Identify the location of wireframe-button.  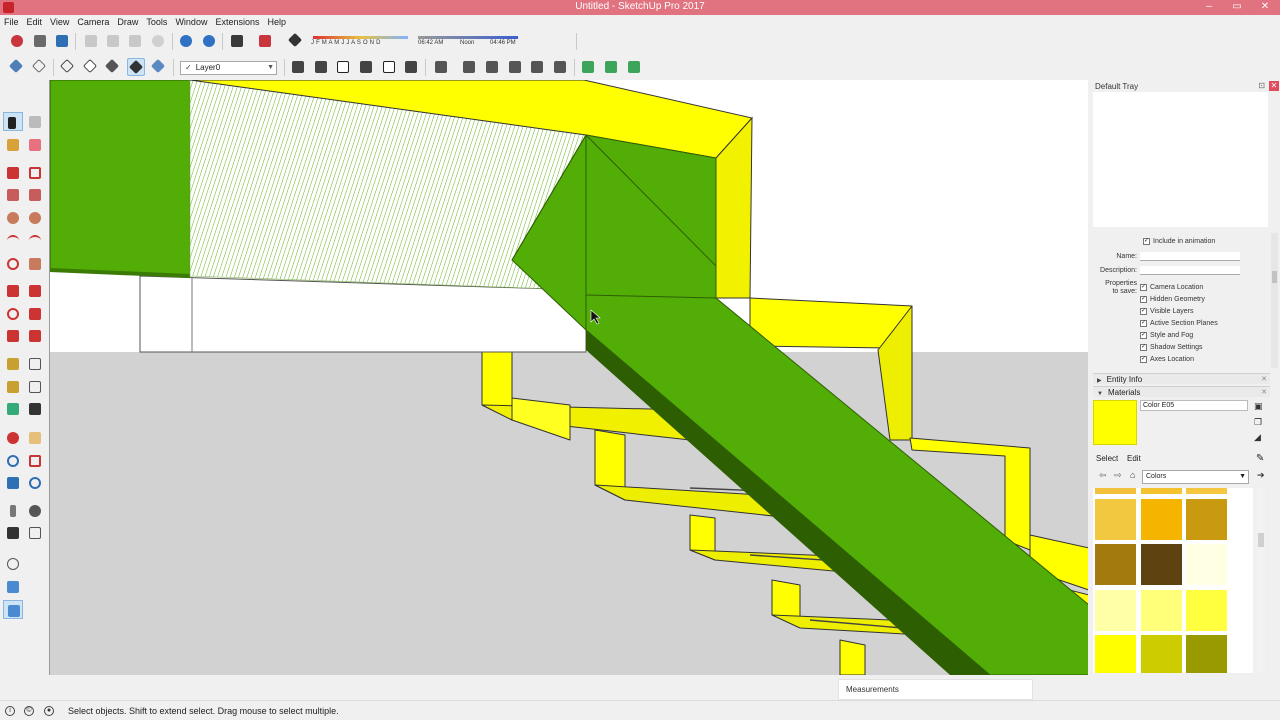
(68, 67).